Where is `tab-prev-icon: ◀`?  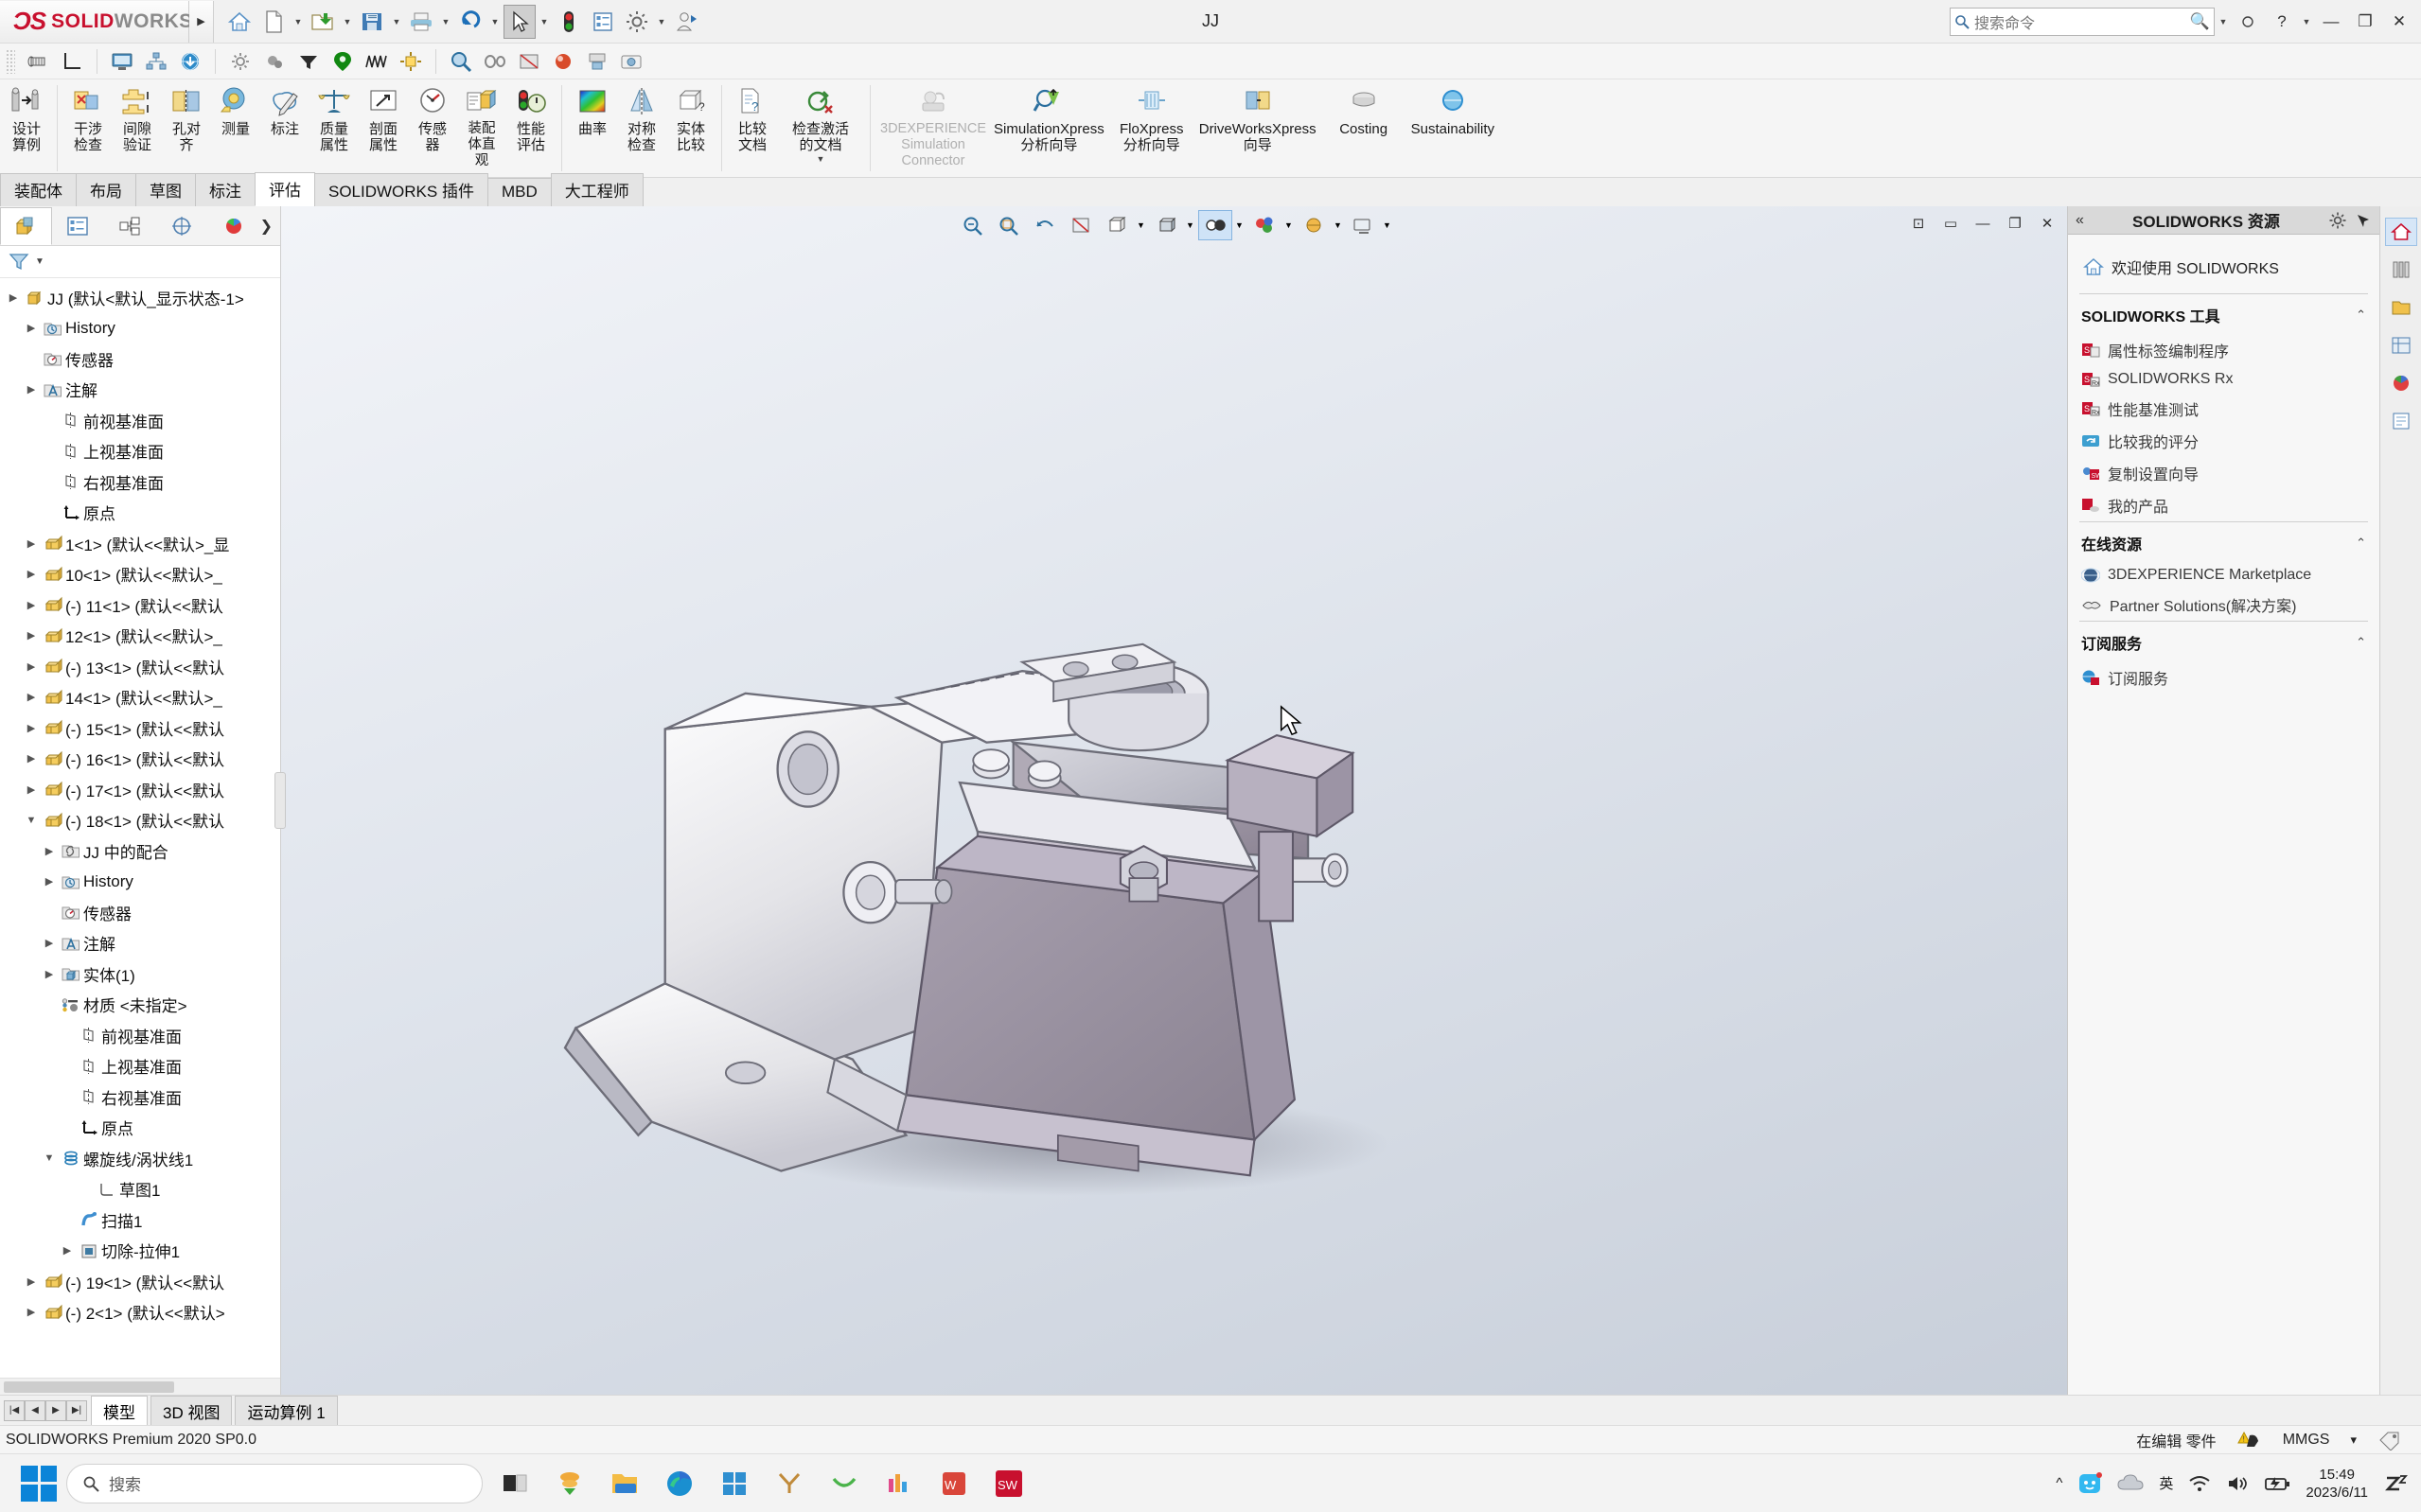
tab-prev-icon: ◀ is located at coordinates (35, 1410).